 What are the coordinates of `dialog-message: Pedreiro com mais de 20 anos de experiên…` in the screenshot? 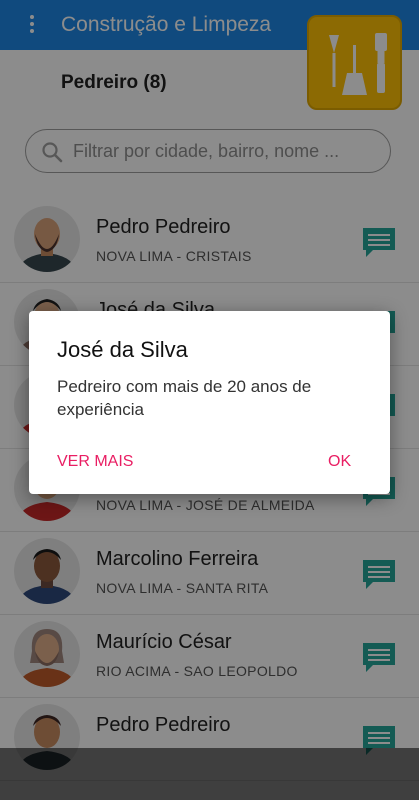 It's located at (184, 398).